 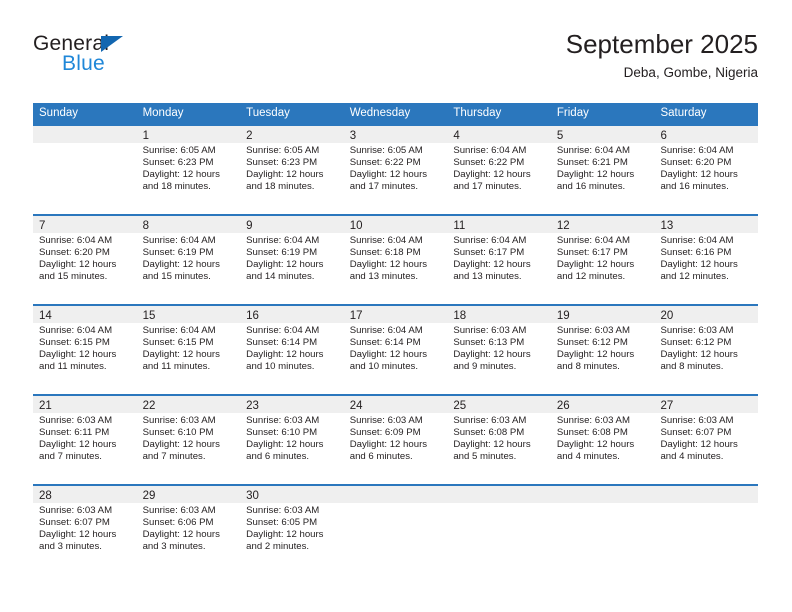 I want to click on day-number-band: 27, so click(x=706, y=404).